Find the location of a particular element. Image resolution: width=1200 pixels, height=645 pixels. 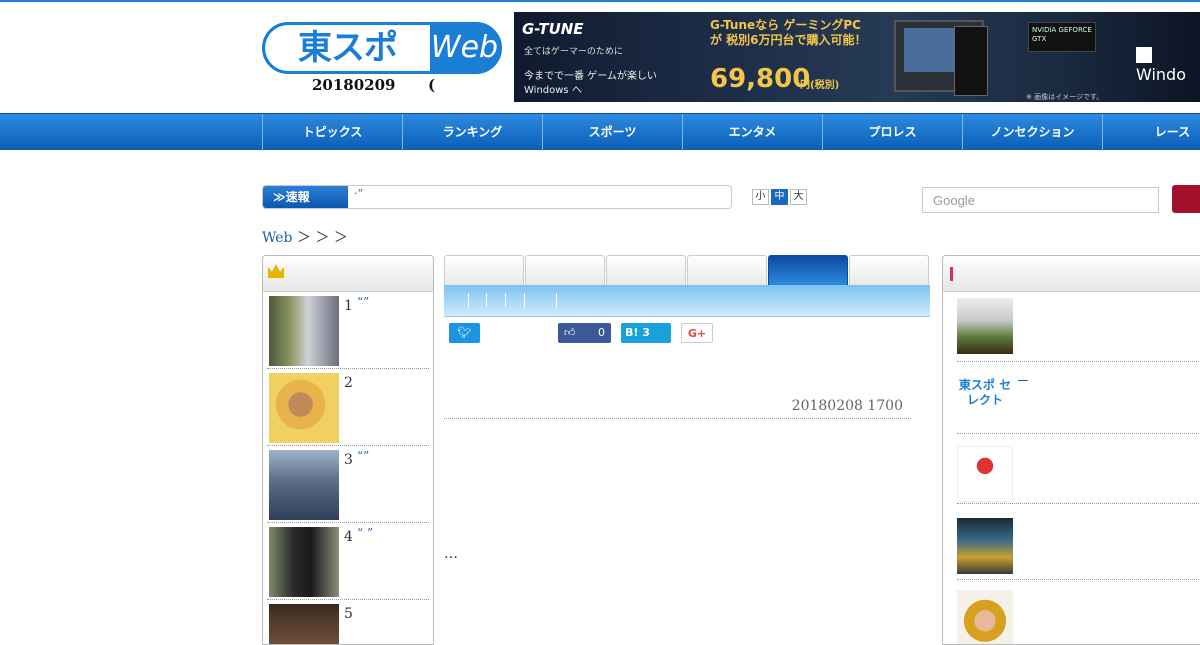

banner-windows-text: Windo is located at coordinates (1161, 74).